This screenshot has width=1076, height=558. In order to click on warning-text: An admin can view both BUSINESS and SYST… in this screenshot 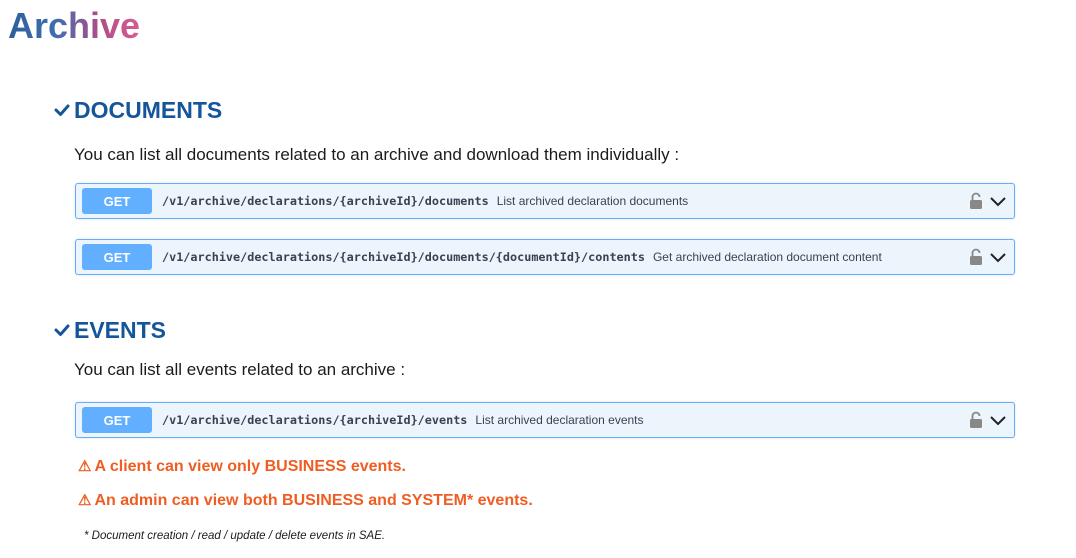, I will do `click(313, 500)`.